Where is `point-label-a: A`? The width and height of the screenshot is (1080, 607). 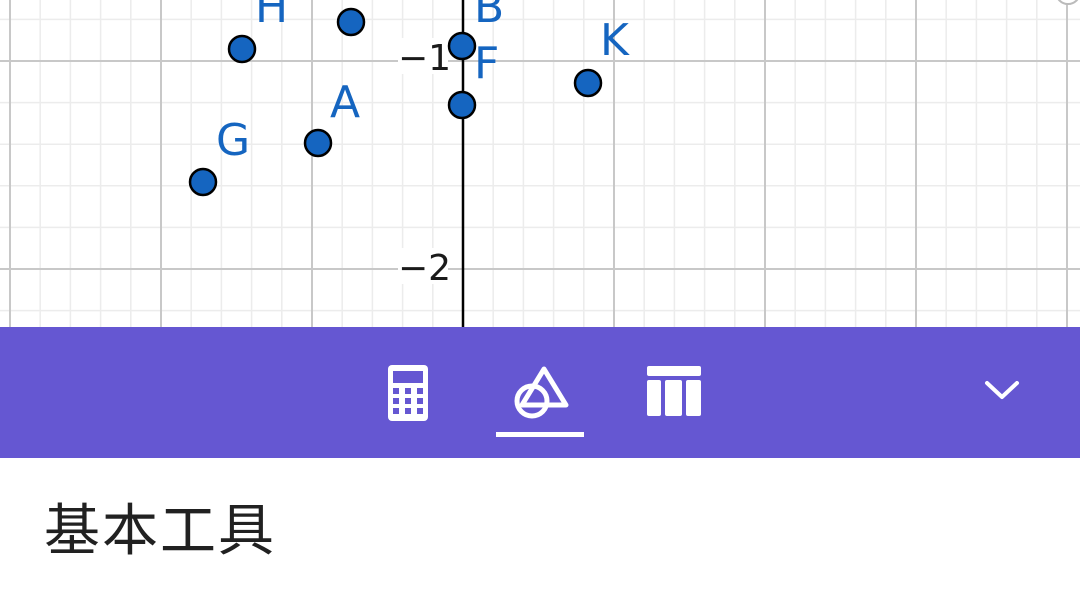
point-label-a: A is located at coordinates (345, 102).